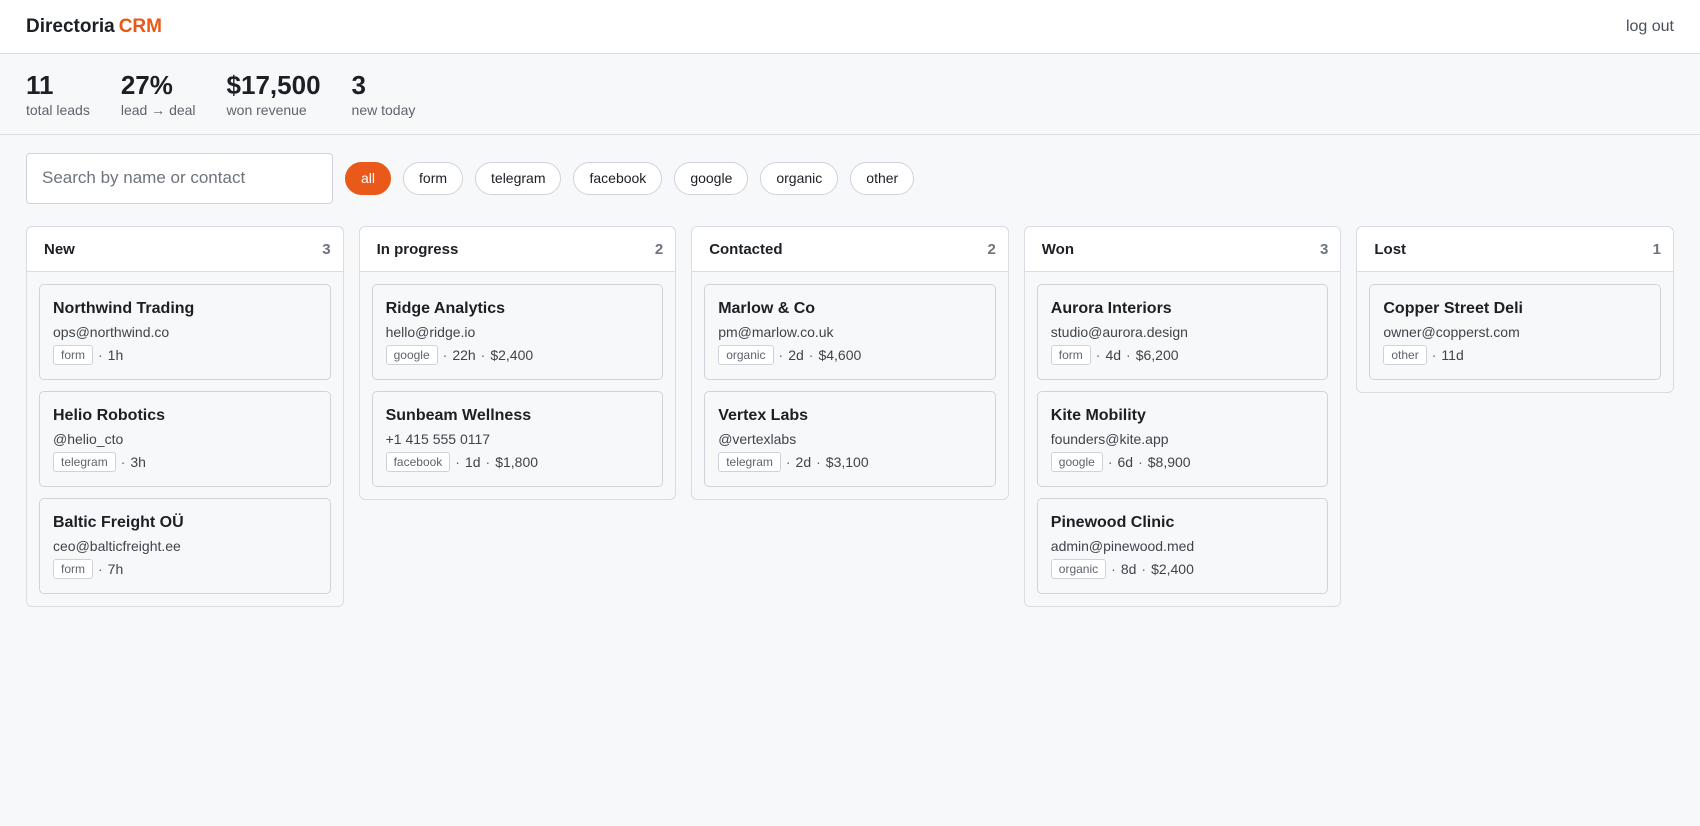 The width and height of the screenshot is (1700, 826). I want to click on filter-chip-telegram: telegram, so click(518, 178).